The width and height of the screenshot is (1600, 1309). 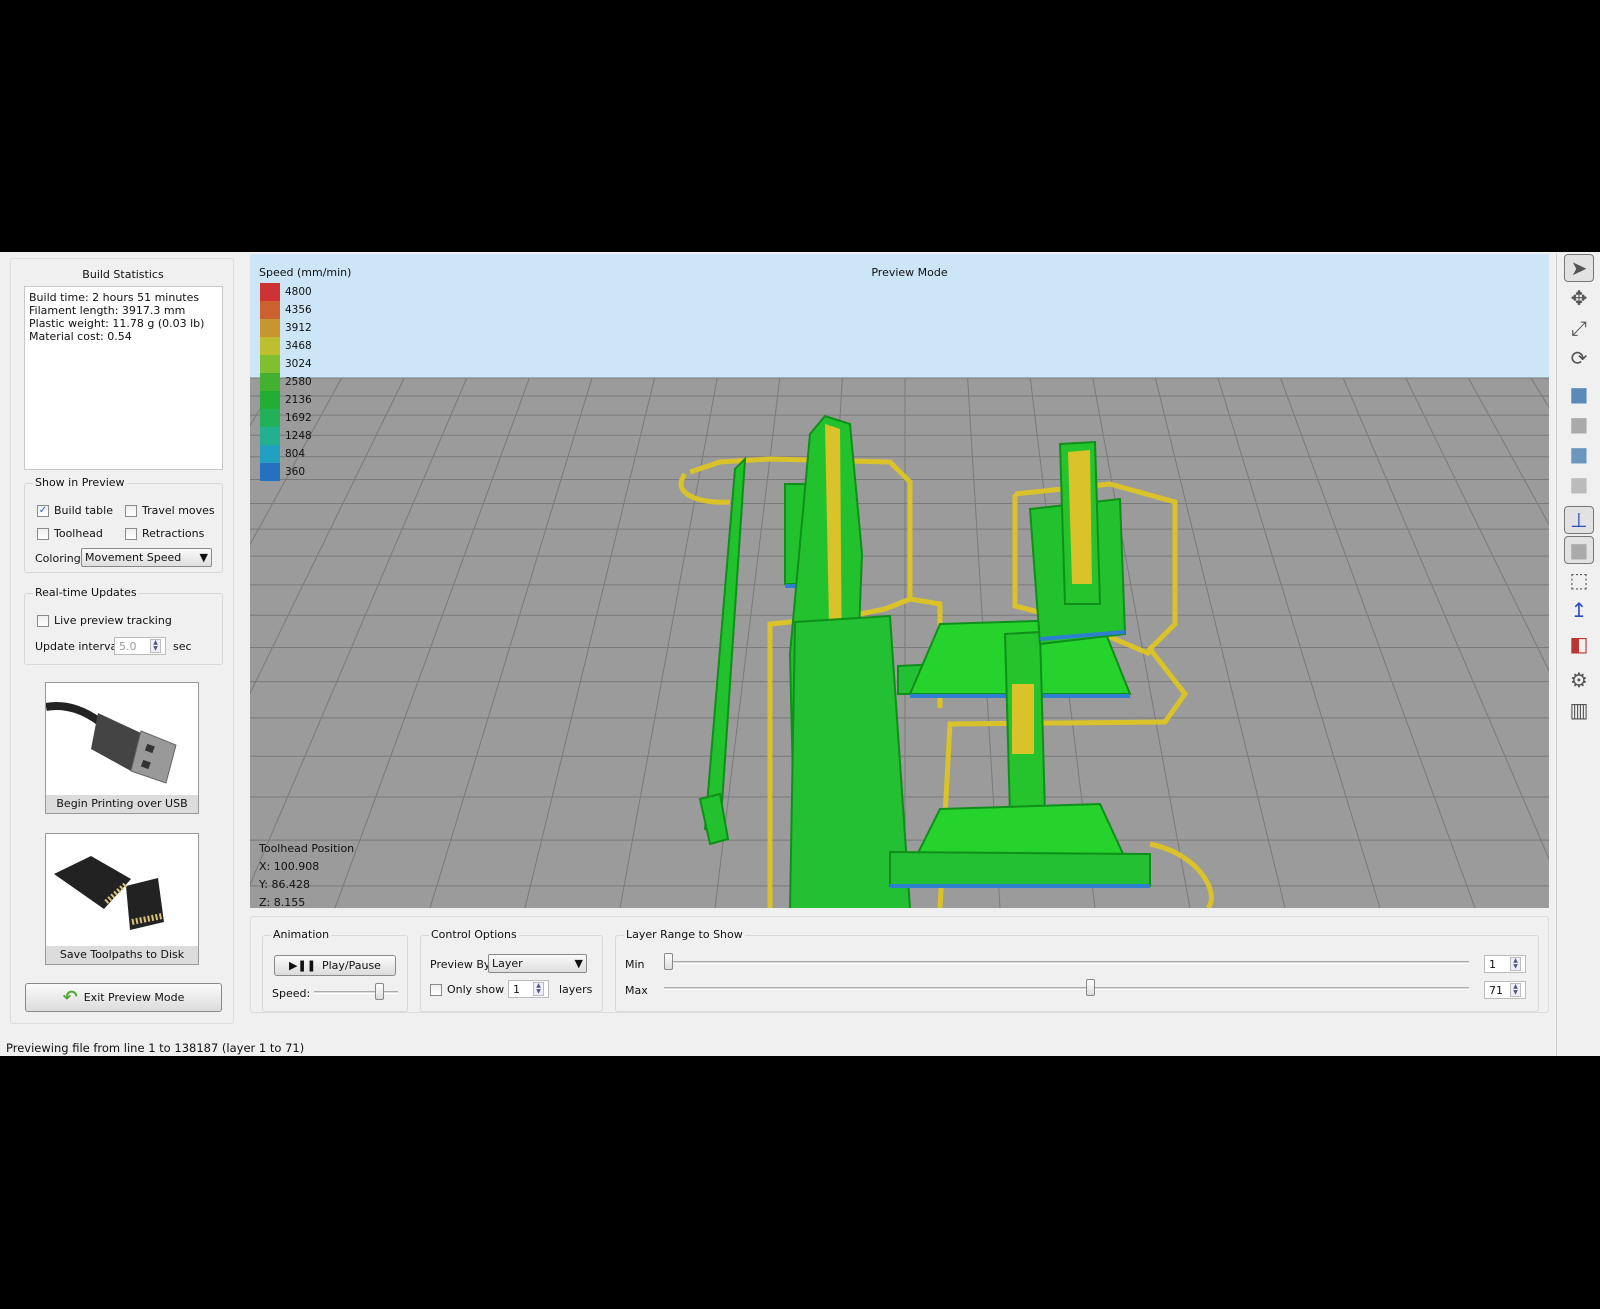 I want to click on view-top-button: ■, so click(x=1579, y=394).